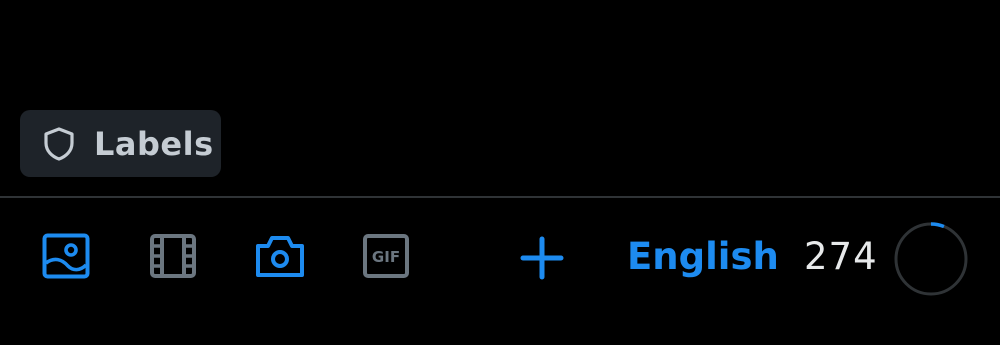 The width and height of the screenshot is (1000, 345). Describe the element at coordinates (500, 197) in the screenshot. I see `divider` at that location.